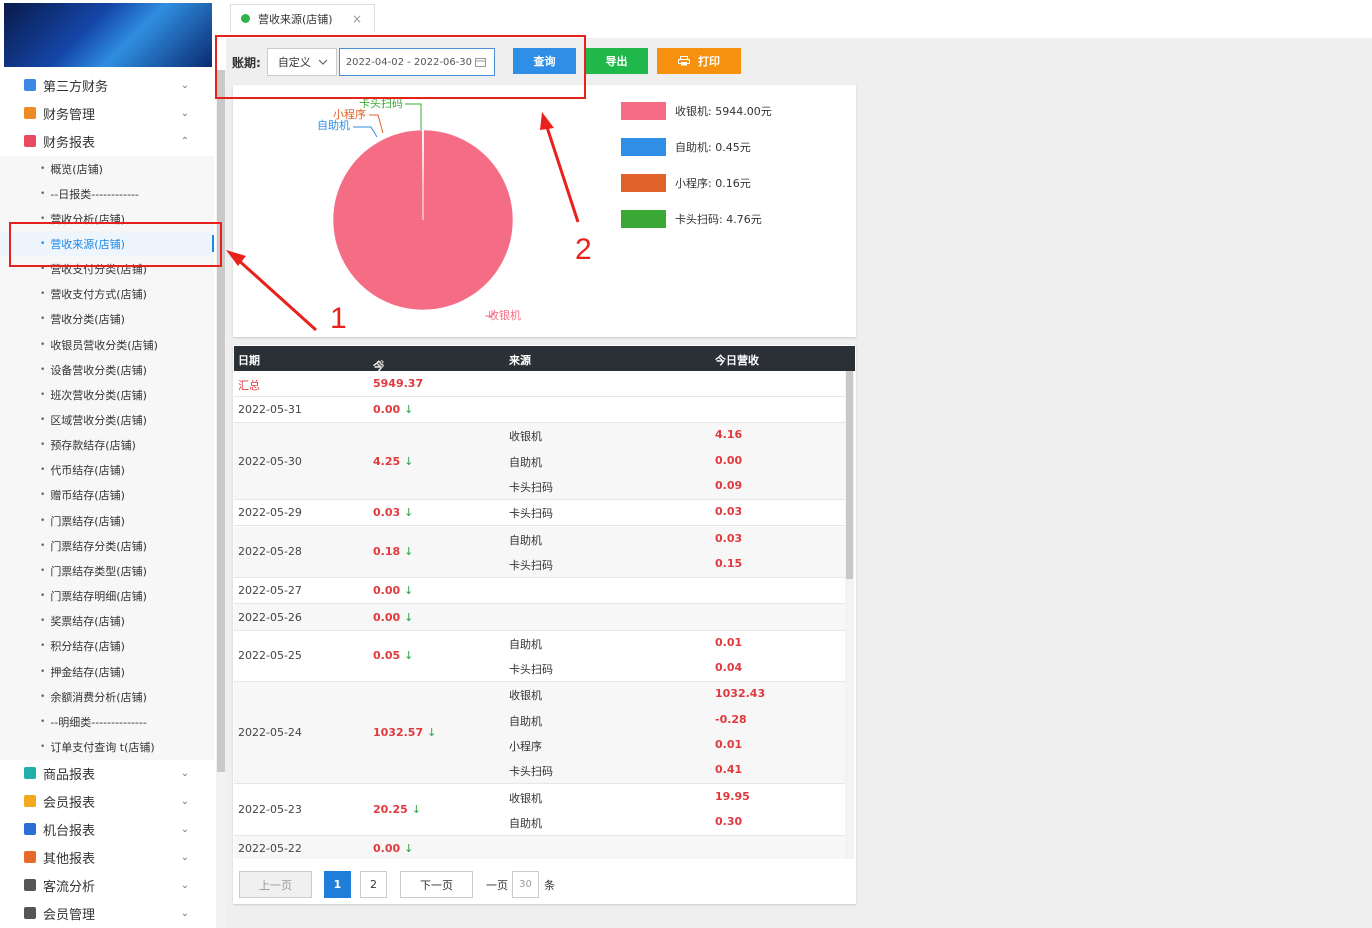 This screenshot has width=1372, height=928. Describe the element at coordinates (583, 249) in the screenshot. I see `callout-number-2: 2` at that location.